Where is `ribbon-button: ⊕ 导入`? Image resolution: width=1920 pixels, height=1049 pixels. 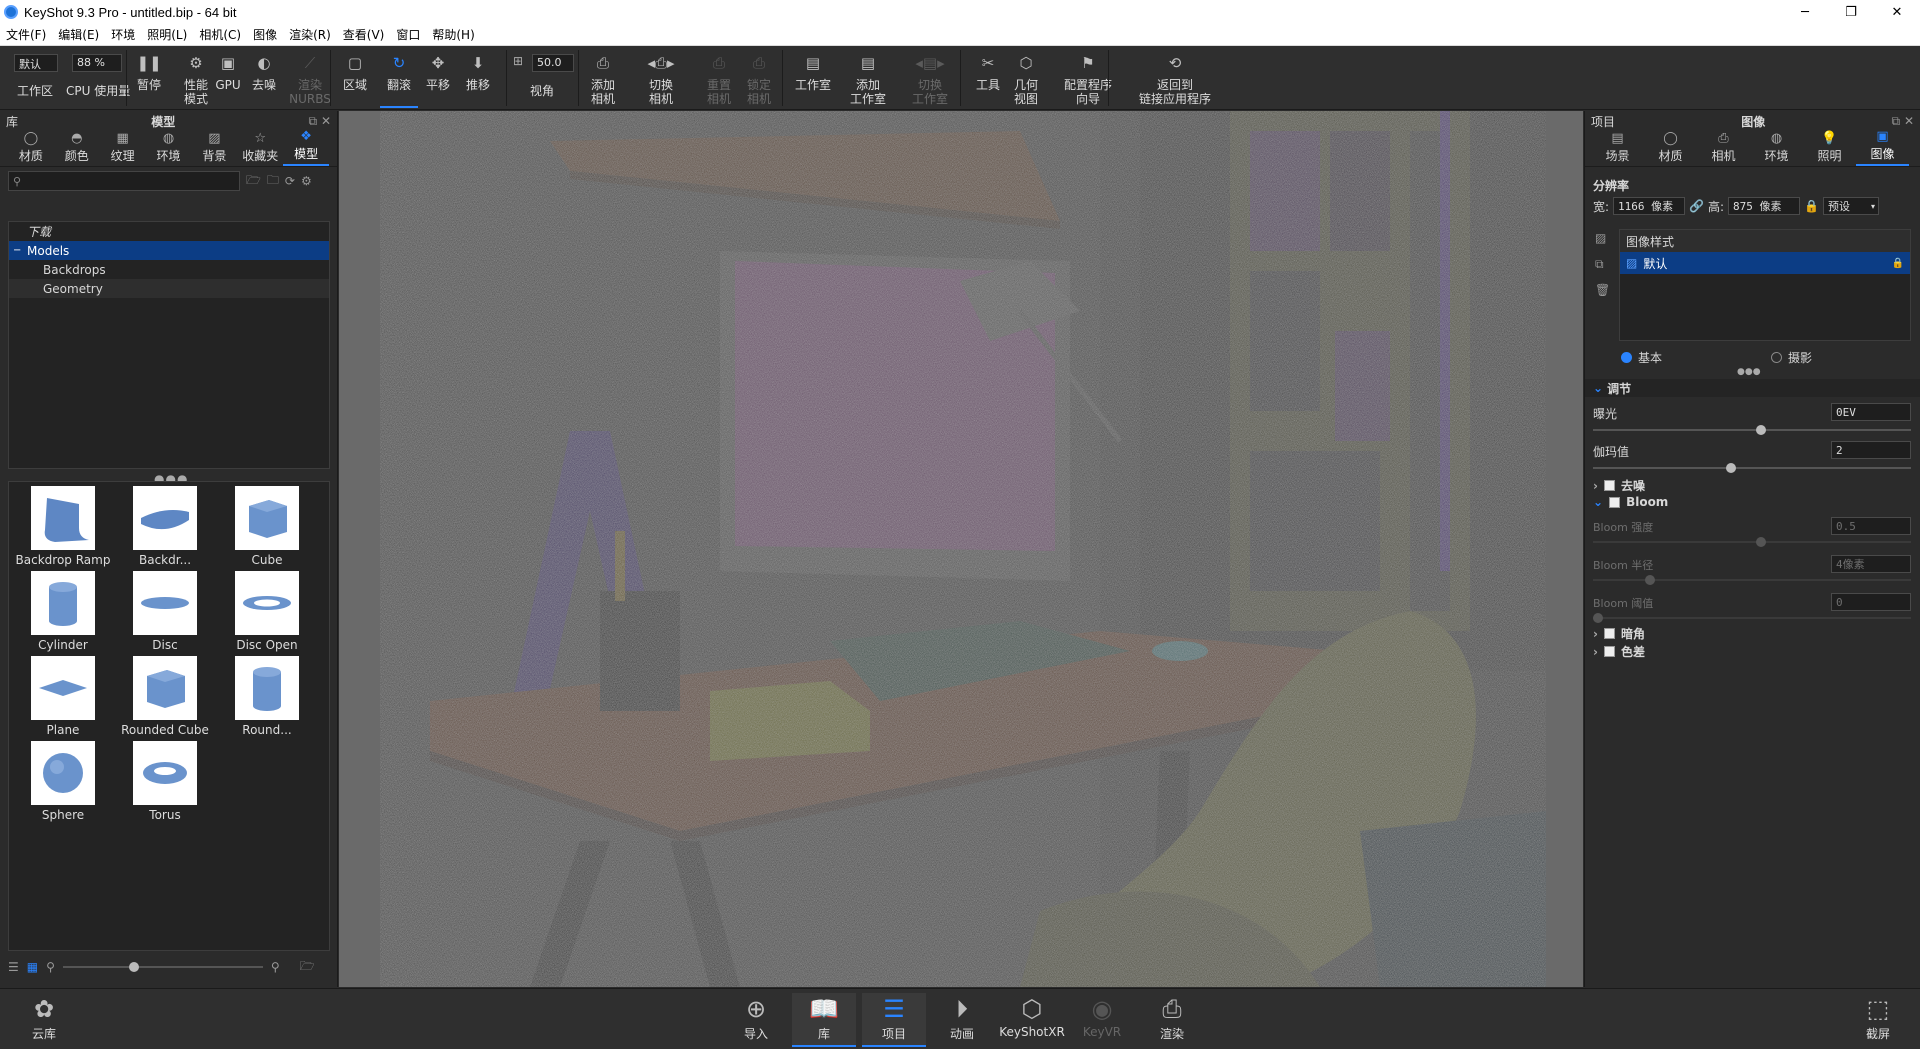 ribbon-button: ⊕ 导入 is located at coordinates (756, 1020).